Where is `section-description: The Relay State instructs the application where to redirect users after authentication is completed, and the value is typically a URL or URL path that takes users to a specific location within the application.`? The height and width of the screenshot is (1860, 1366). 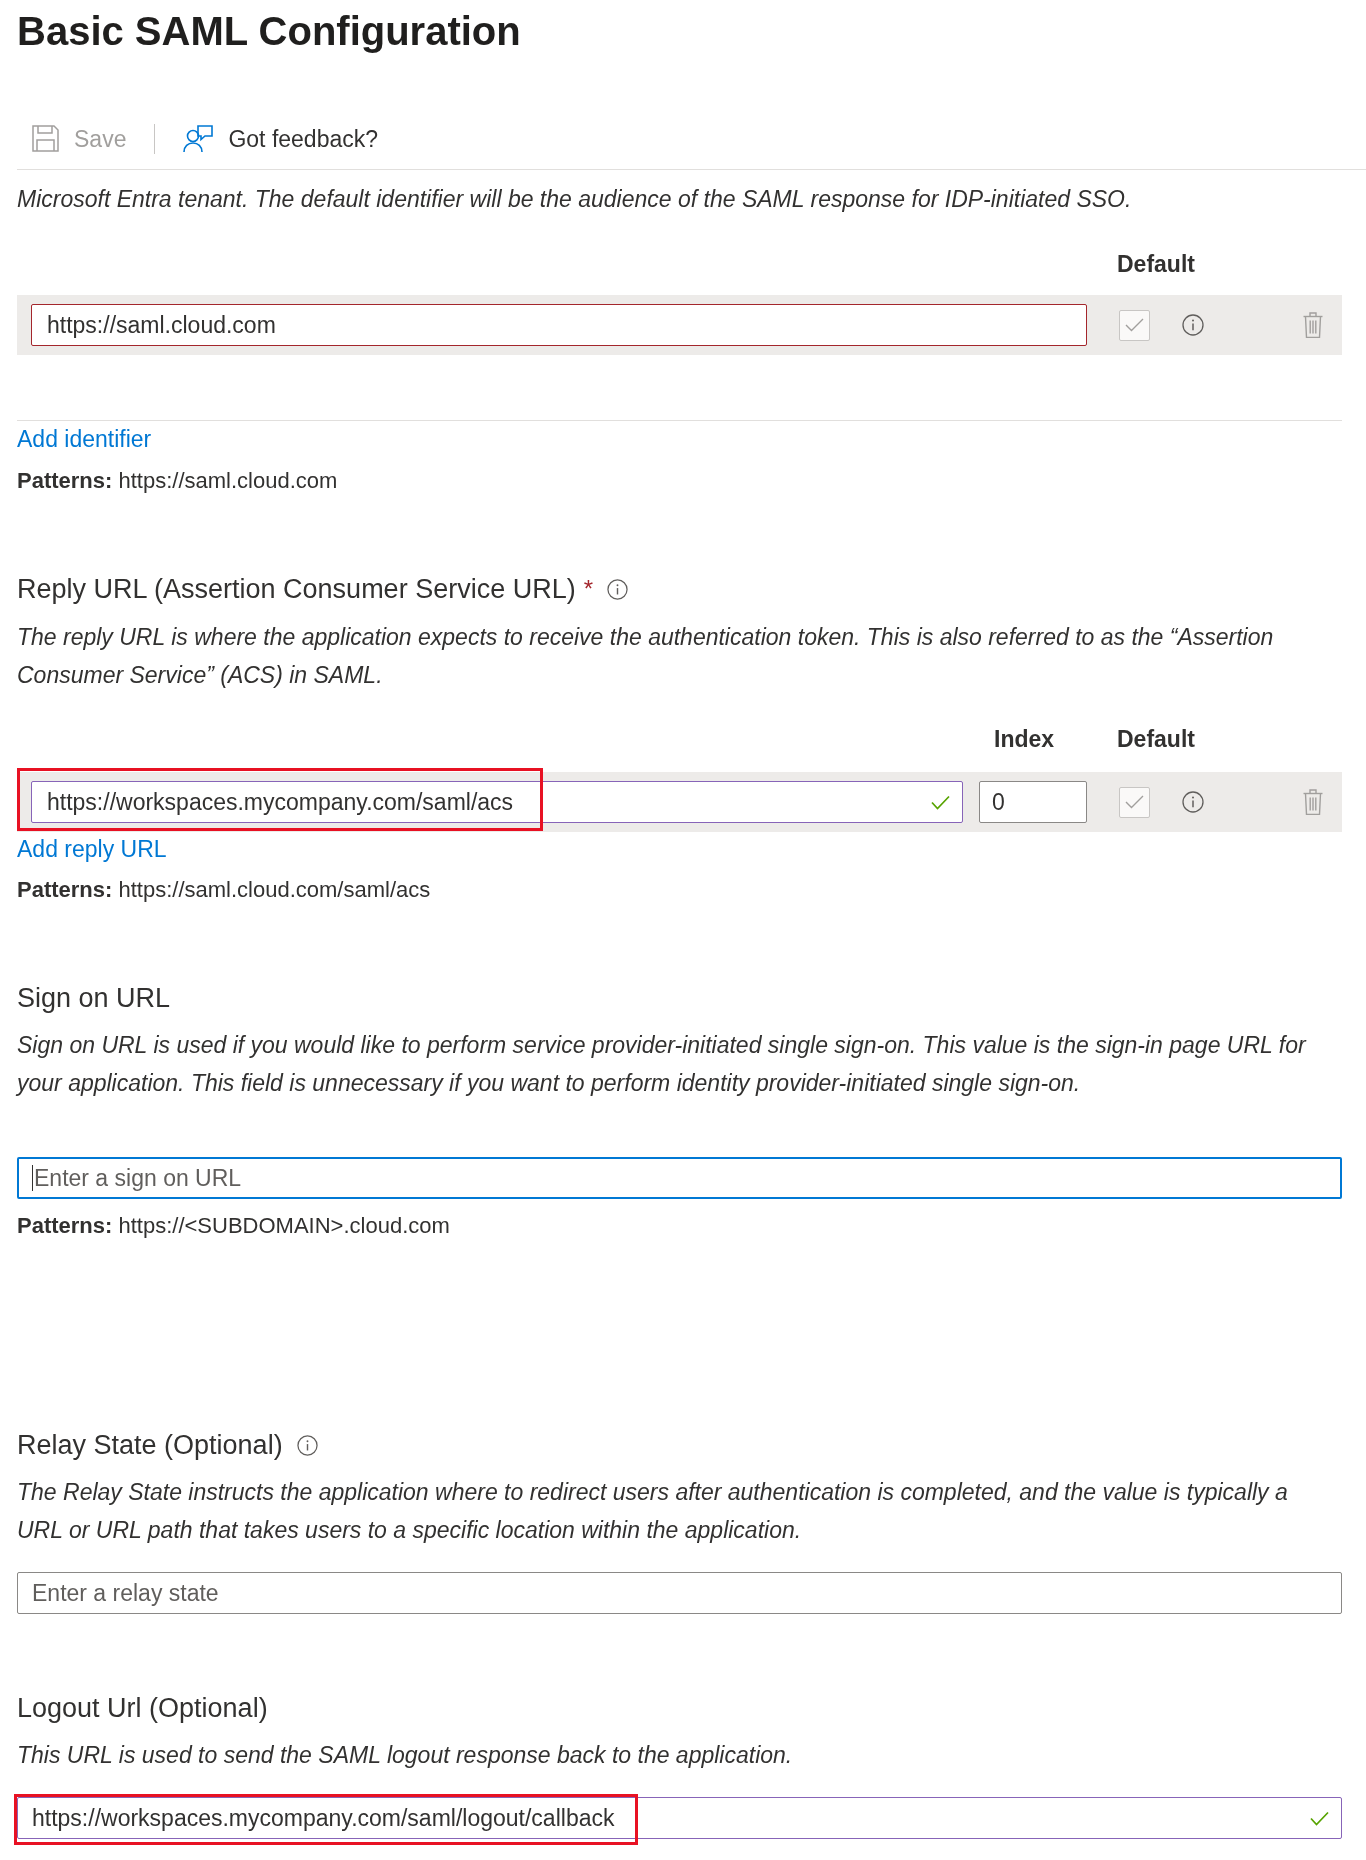 section-description: The Relay State instructs the application where to redirect users after authentication is completed, and the value is typically a URL or URL path that takes users to a specific location within the application. is located at coordinates (653, 1511).